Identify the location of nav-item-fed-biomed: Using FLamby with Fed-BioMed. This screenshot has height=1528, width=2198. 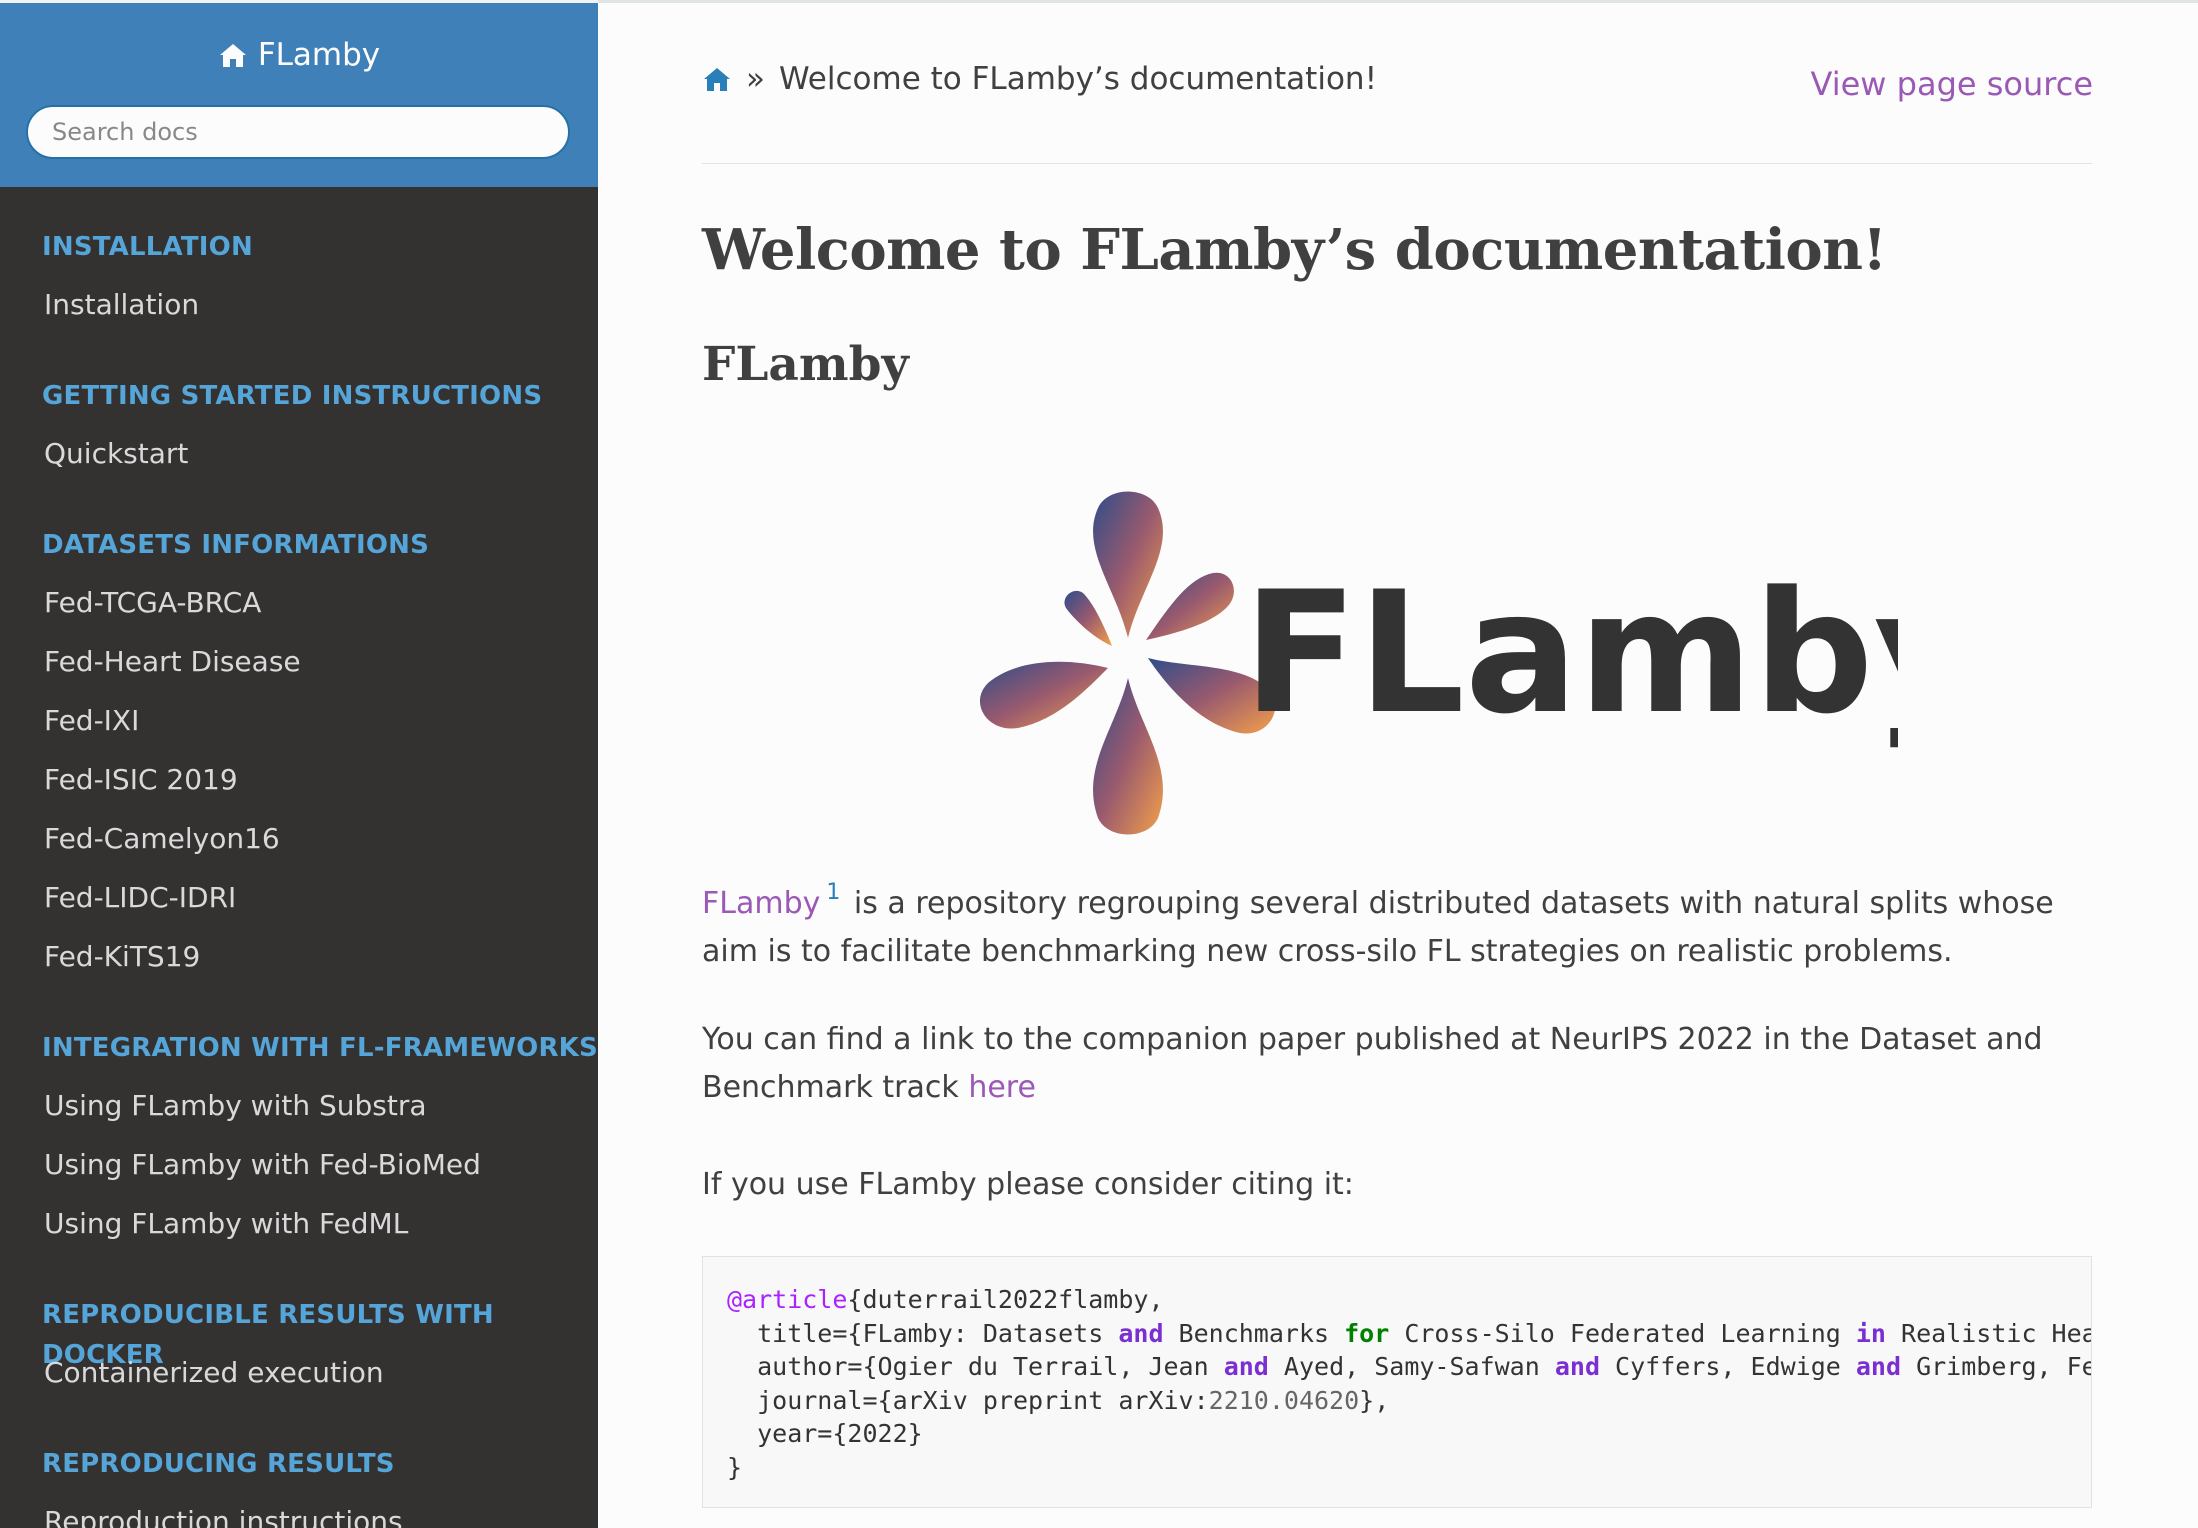
(299, 1164).